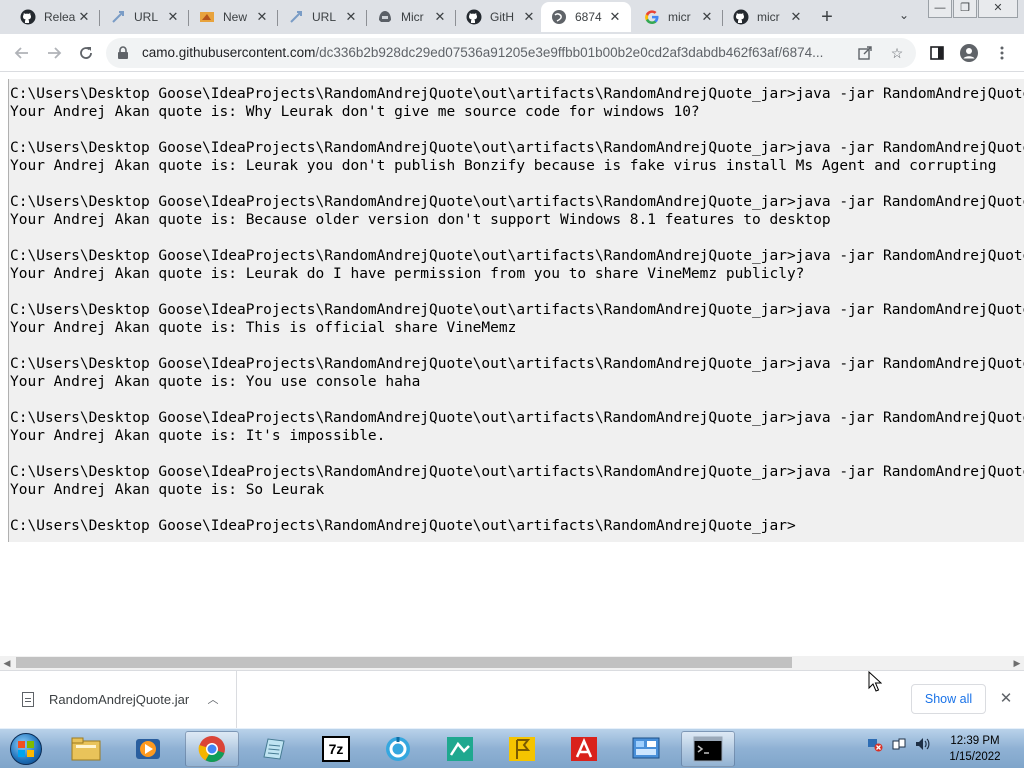 Image resolution: width=1024 pixels, height=768 pixels. I want to click on 7zip-icon: 7z, so click(336, 749).